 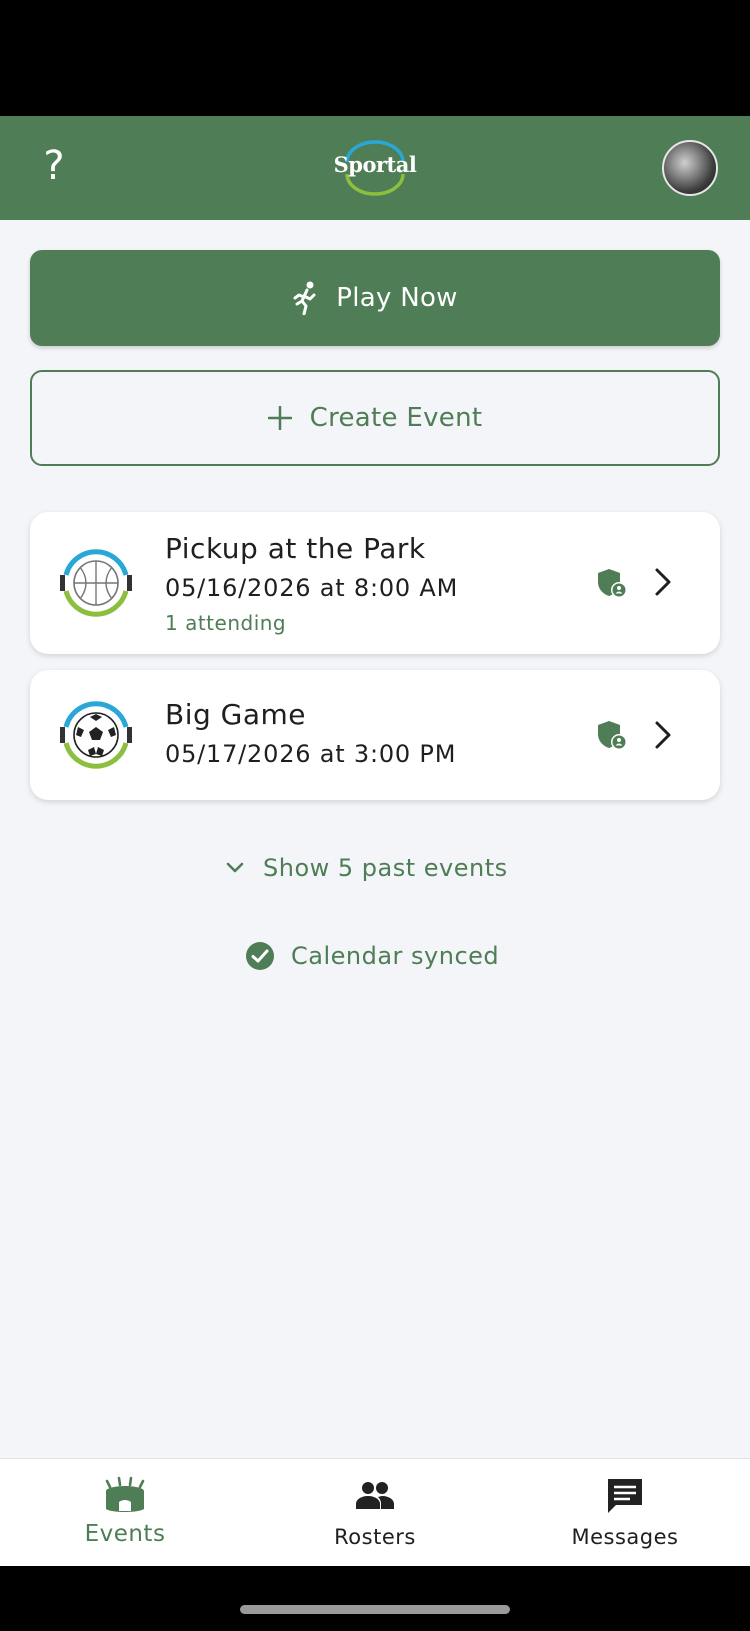 I want to click on avatar, so click(x=690, y=168).